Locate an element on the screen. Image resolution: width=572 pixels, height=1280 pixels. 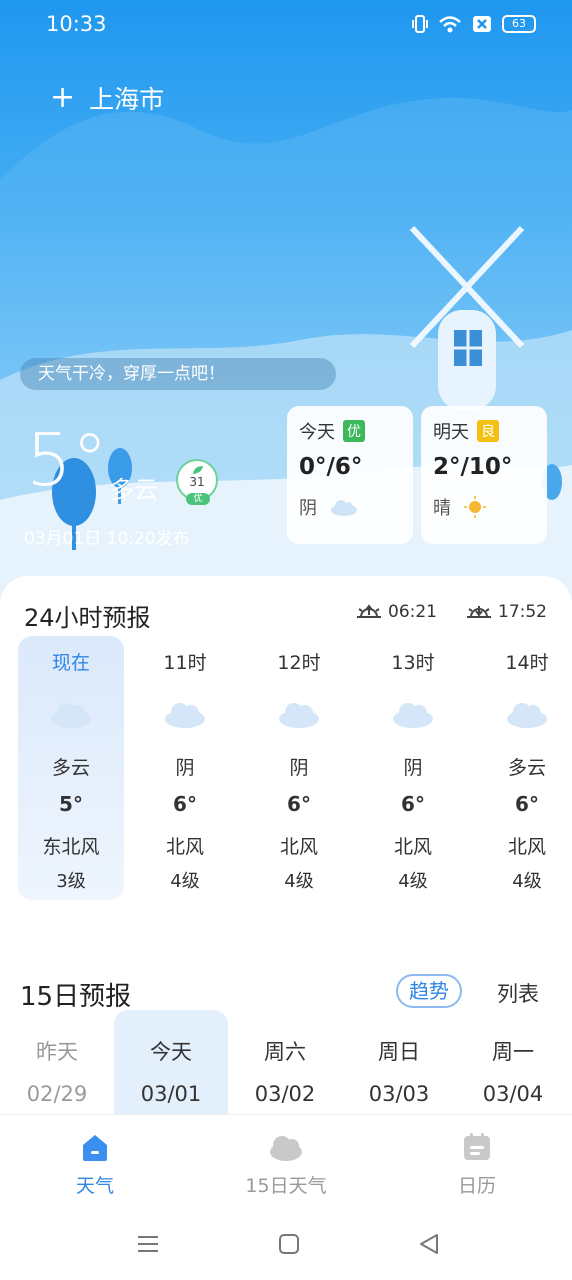
forecast-card-tomorrow: 明天良 2°/10° 晴 is located at coordinates (484, 475).